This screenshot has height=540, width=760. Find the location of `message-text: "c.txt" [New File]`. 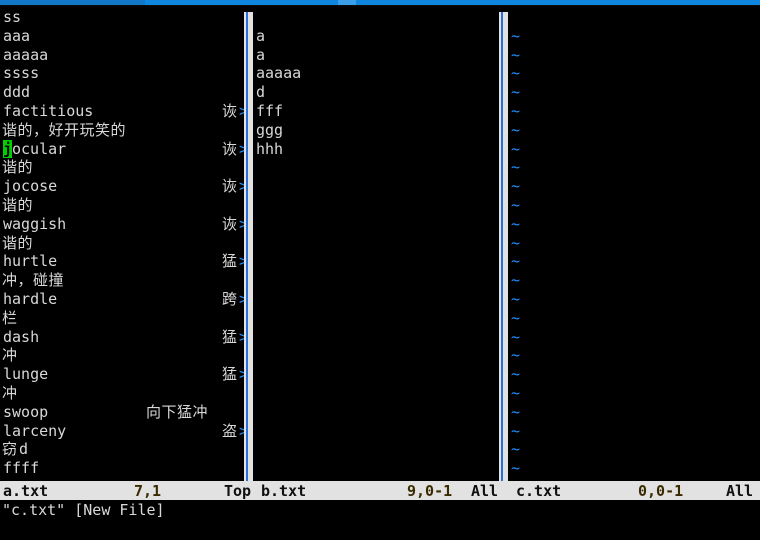

message-text: "c.txt" [New File] is located at coordinates (83, 510).